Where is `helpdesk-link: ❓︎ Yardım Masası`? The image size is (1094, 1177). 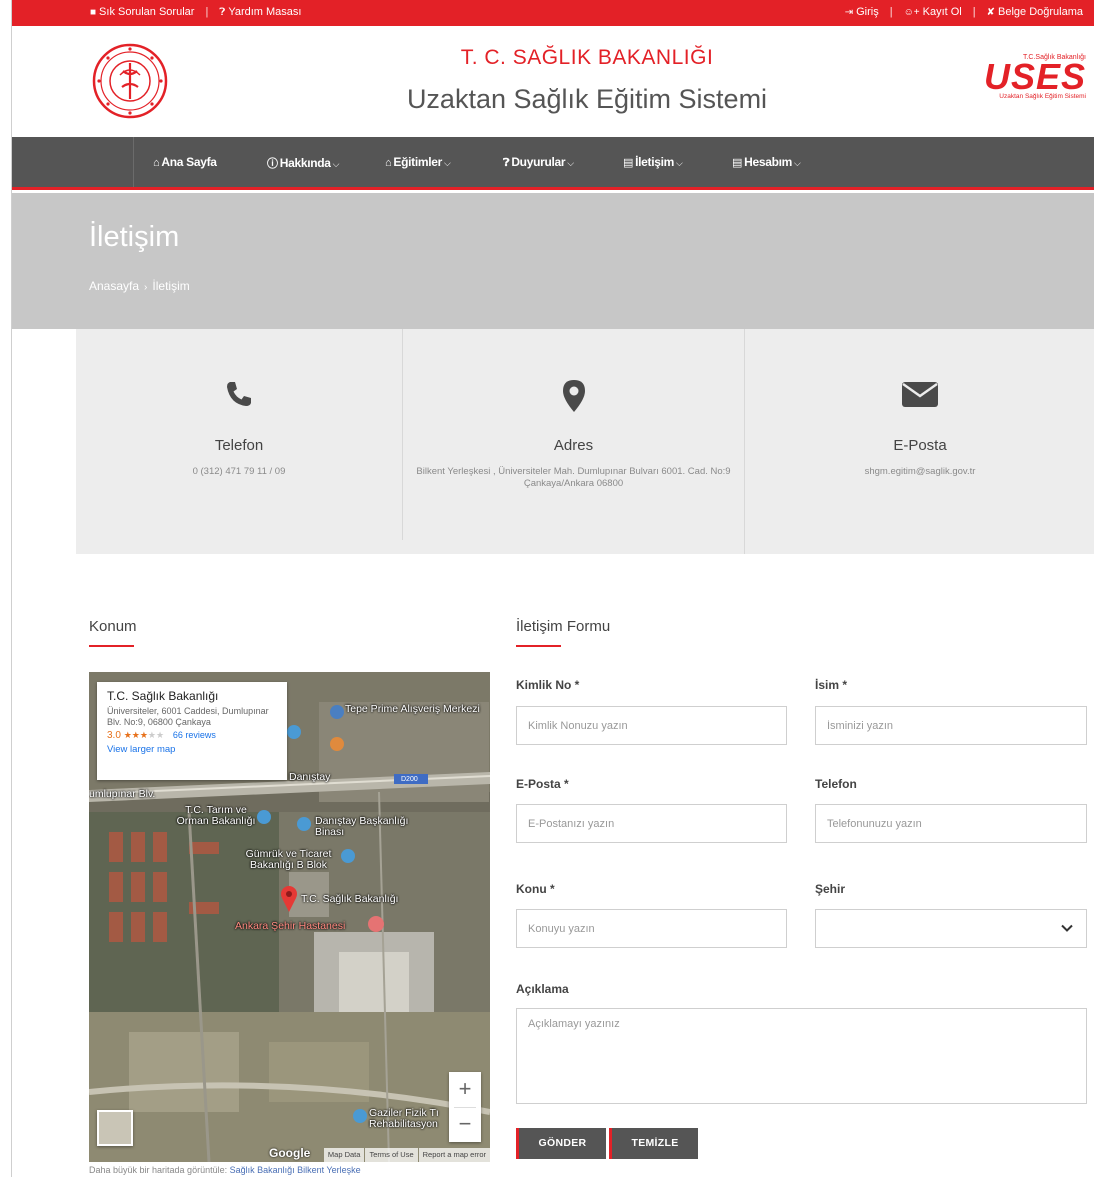
helpdesk-link: ❓︎ Yardım Masası is located at coordinates (260, 12).